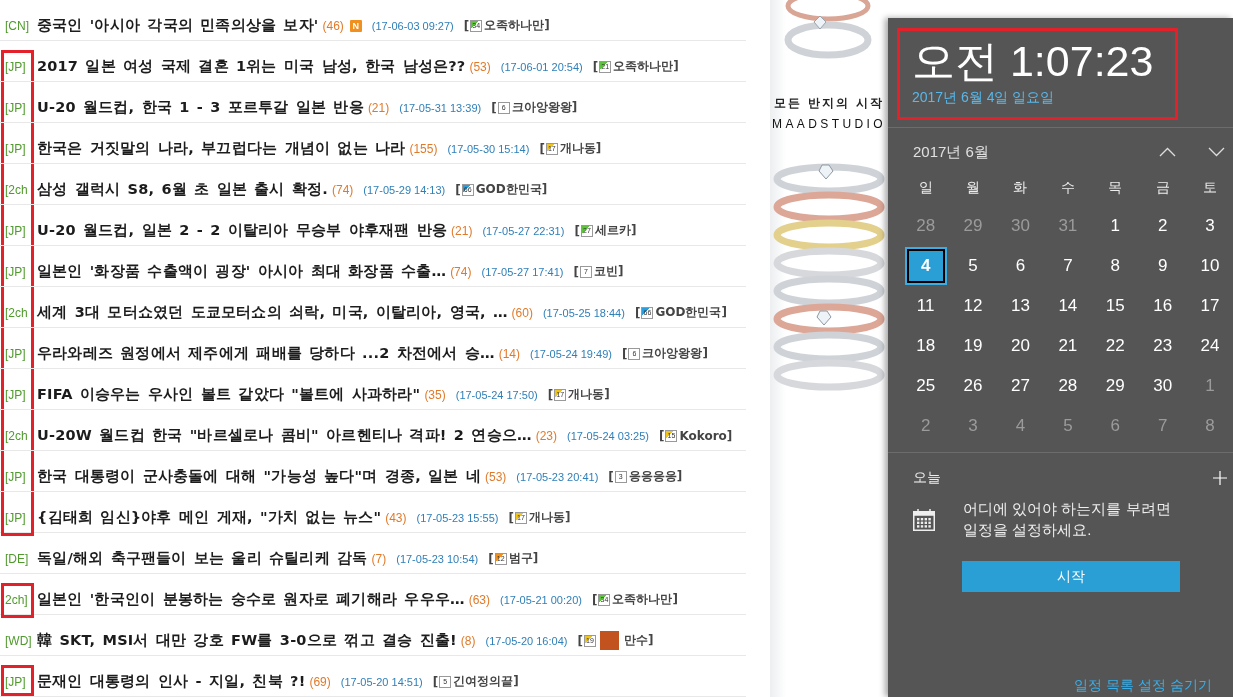 This screenshot has width=1233, height=697. I want to click on post-title-link: U-20 월드컵, 한국 1 - 3 포르투갈 일본 반응, so click(200, 107).